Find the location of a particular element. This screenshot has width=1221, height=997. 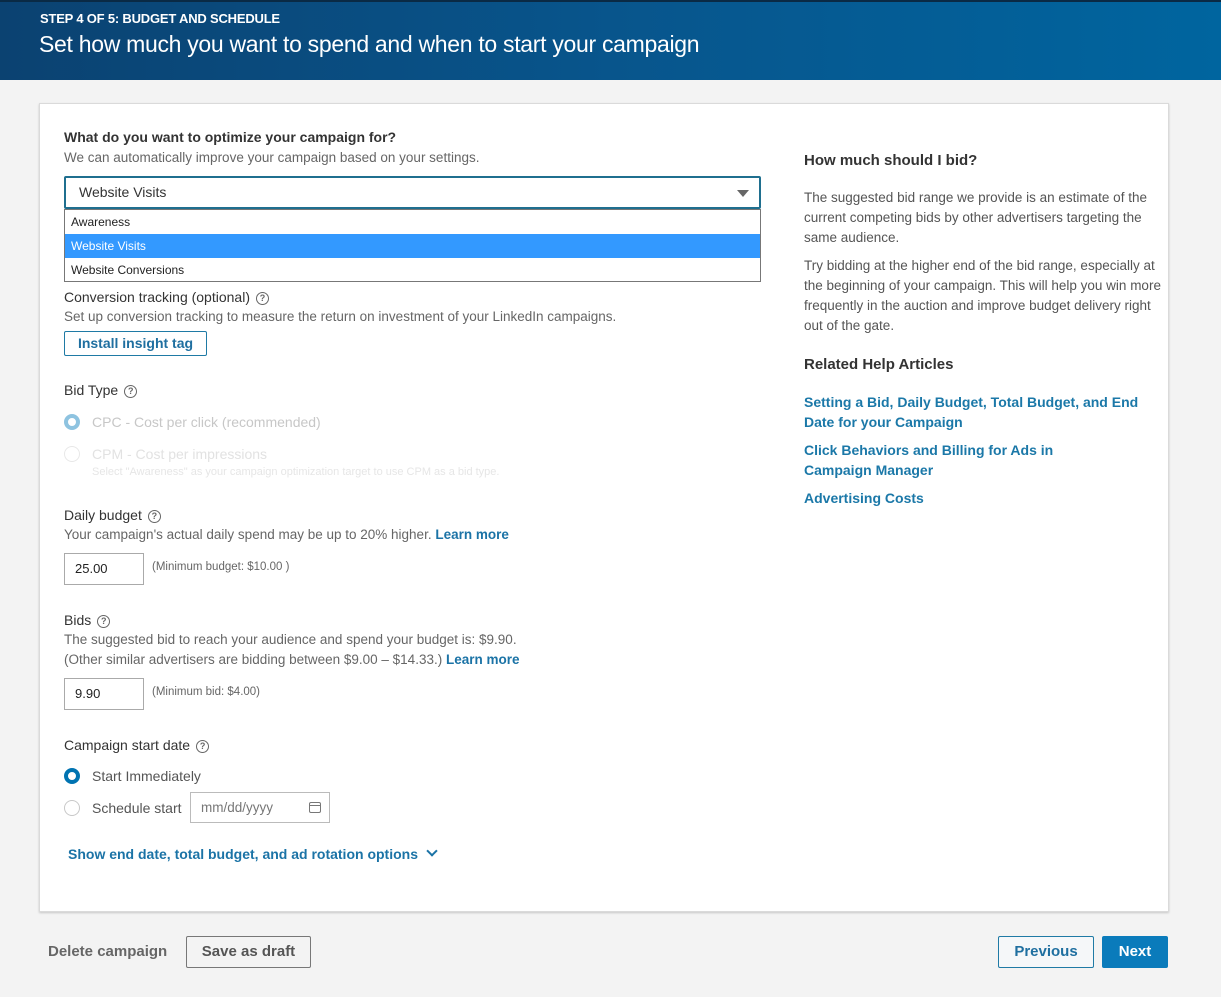

daily-budget-label: Daily budget? is located at coordinates (112, 515).